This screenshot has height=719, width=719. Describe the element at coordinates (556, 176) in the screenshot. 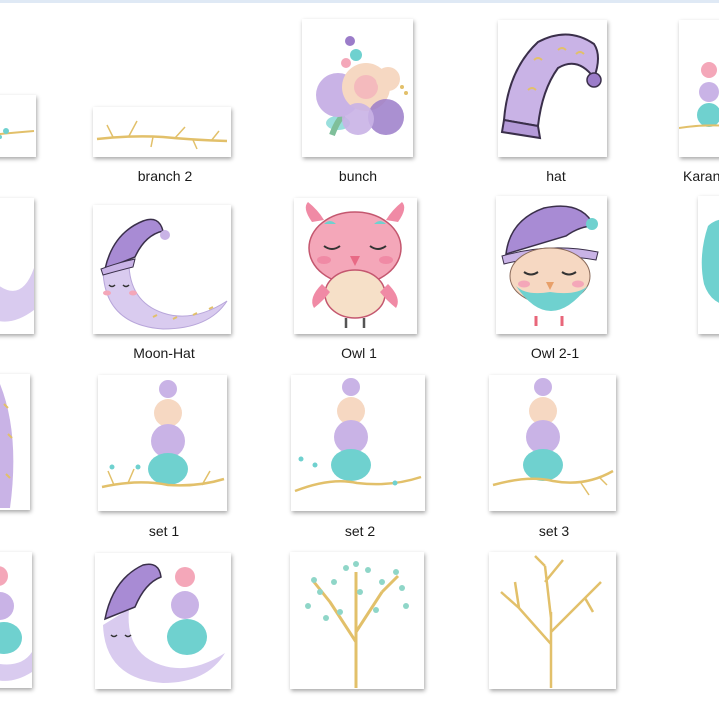

I see `file-label: hat` at that location.